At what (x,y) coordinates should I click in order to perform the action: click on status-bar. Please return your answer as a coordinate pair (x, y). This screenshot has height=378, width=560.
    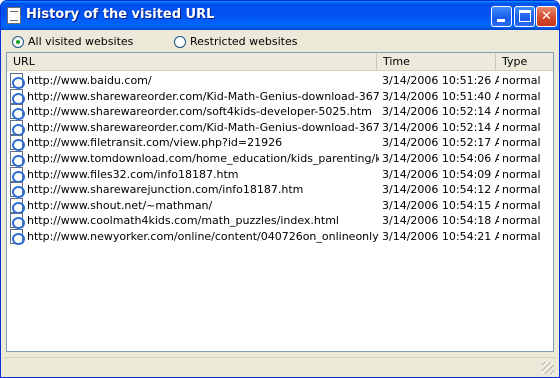
    Looking at the image, I should click on (280, 366).